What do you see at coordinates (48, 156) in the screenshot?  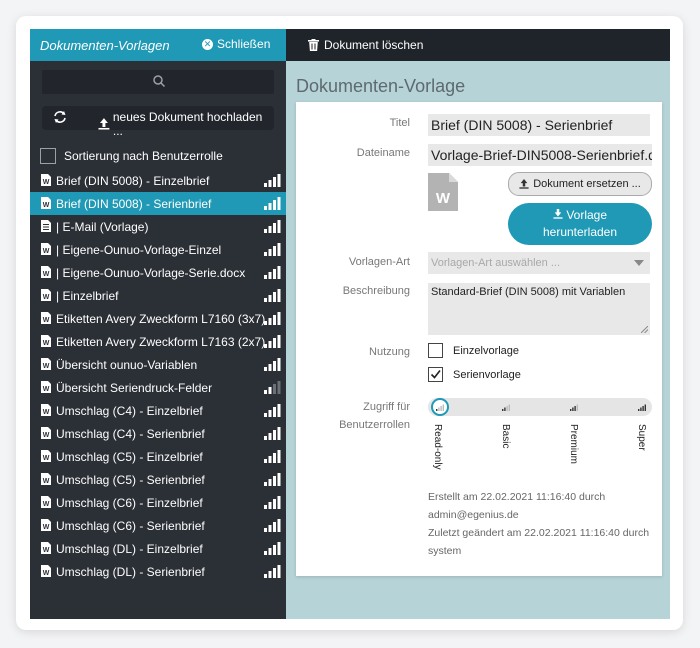 I see `sort-checkbox` at bounding box center [48, 156].